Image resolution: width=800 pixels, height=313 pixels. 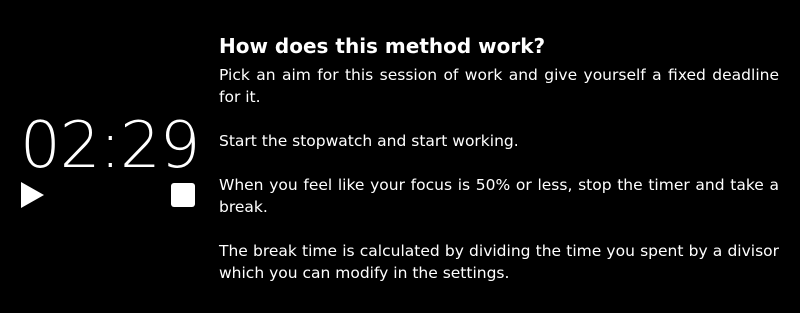 I want to click on timer-display: 02:29, so click(x=110, y=146).